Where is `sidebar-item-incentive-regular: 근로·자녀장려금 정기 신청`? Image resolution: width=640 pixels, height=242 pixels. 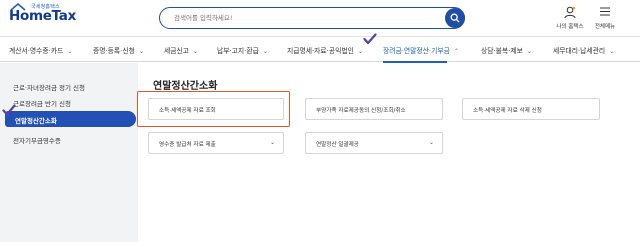 sidebar-item-incentive-regular: 근로·자녀장려금 정기 신청 is located at coordinates (49, 87).